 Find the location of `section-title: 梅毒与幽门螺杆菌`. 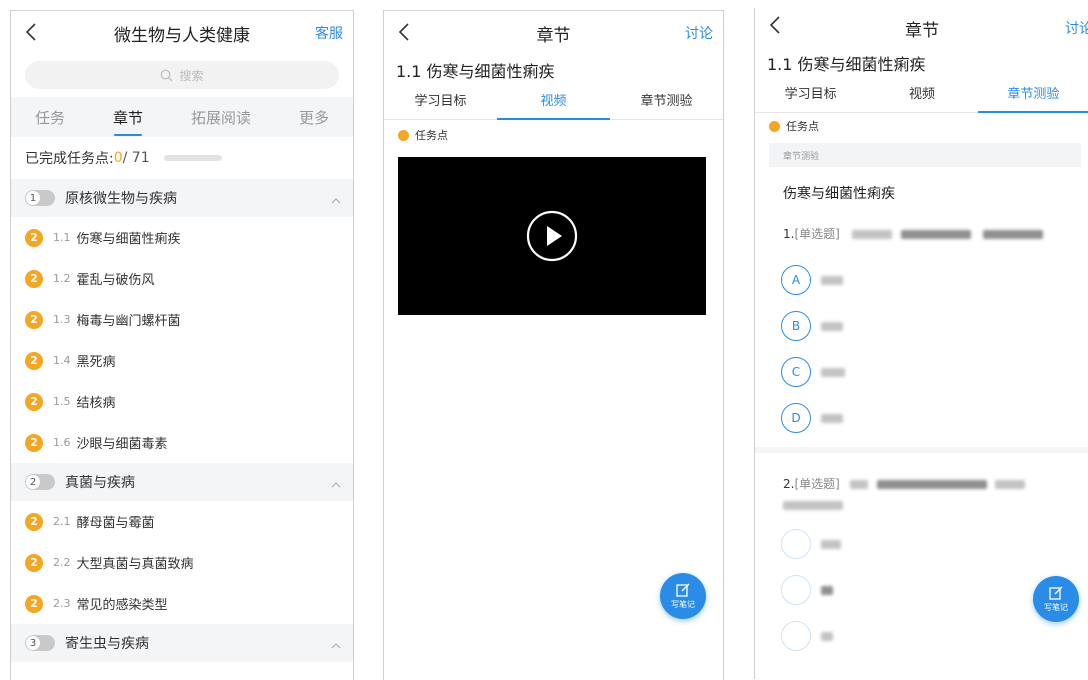

section-title: 梅毒与幽门螺杆菌 is located at coordinates (128, 321).